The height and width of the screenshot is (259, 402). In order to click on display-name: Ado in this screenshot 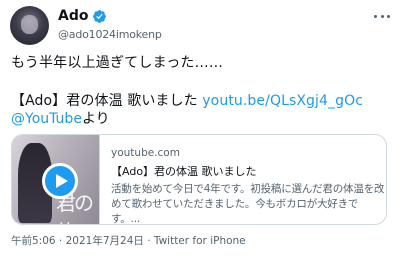, I will do `click(73, 16)`.